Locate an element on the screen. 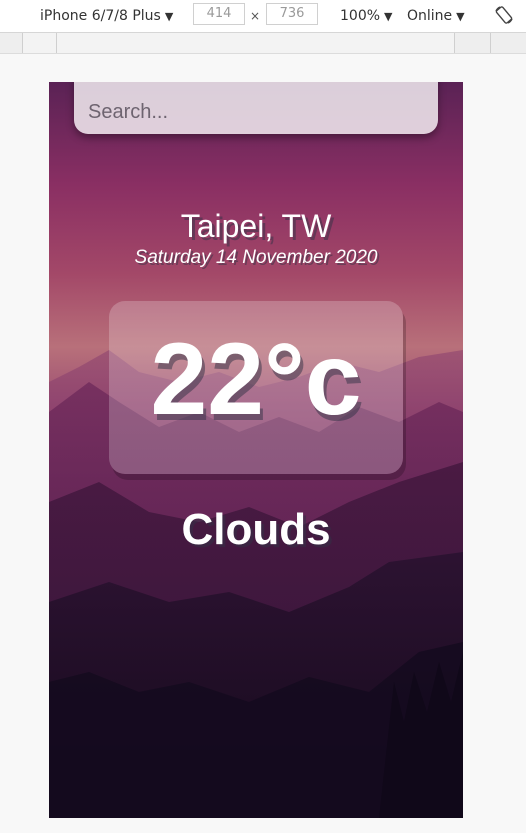  device-select-label: iPhone 6/7/8 Plus is located at coordinates (100, 16).